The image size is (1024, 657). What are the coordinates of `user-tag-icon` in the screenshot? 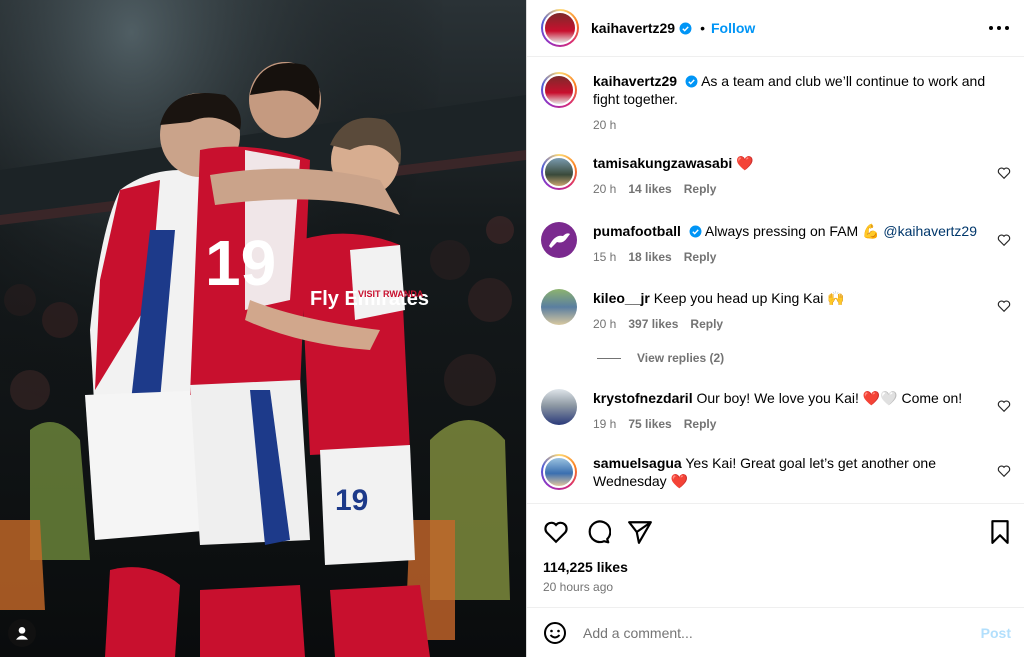 It's located at (22, 633).